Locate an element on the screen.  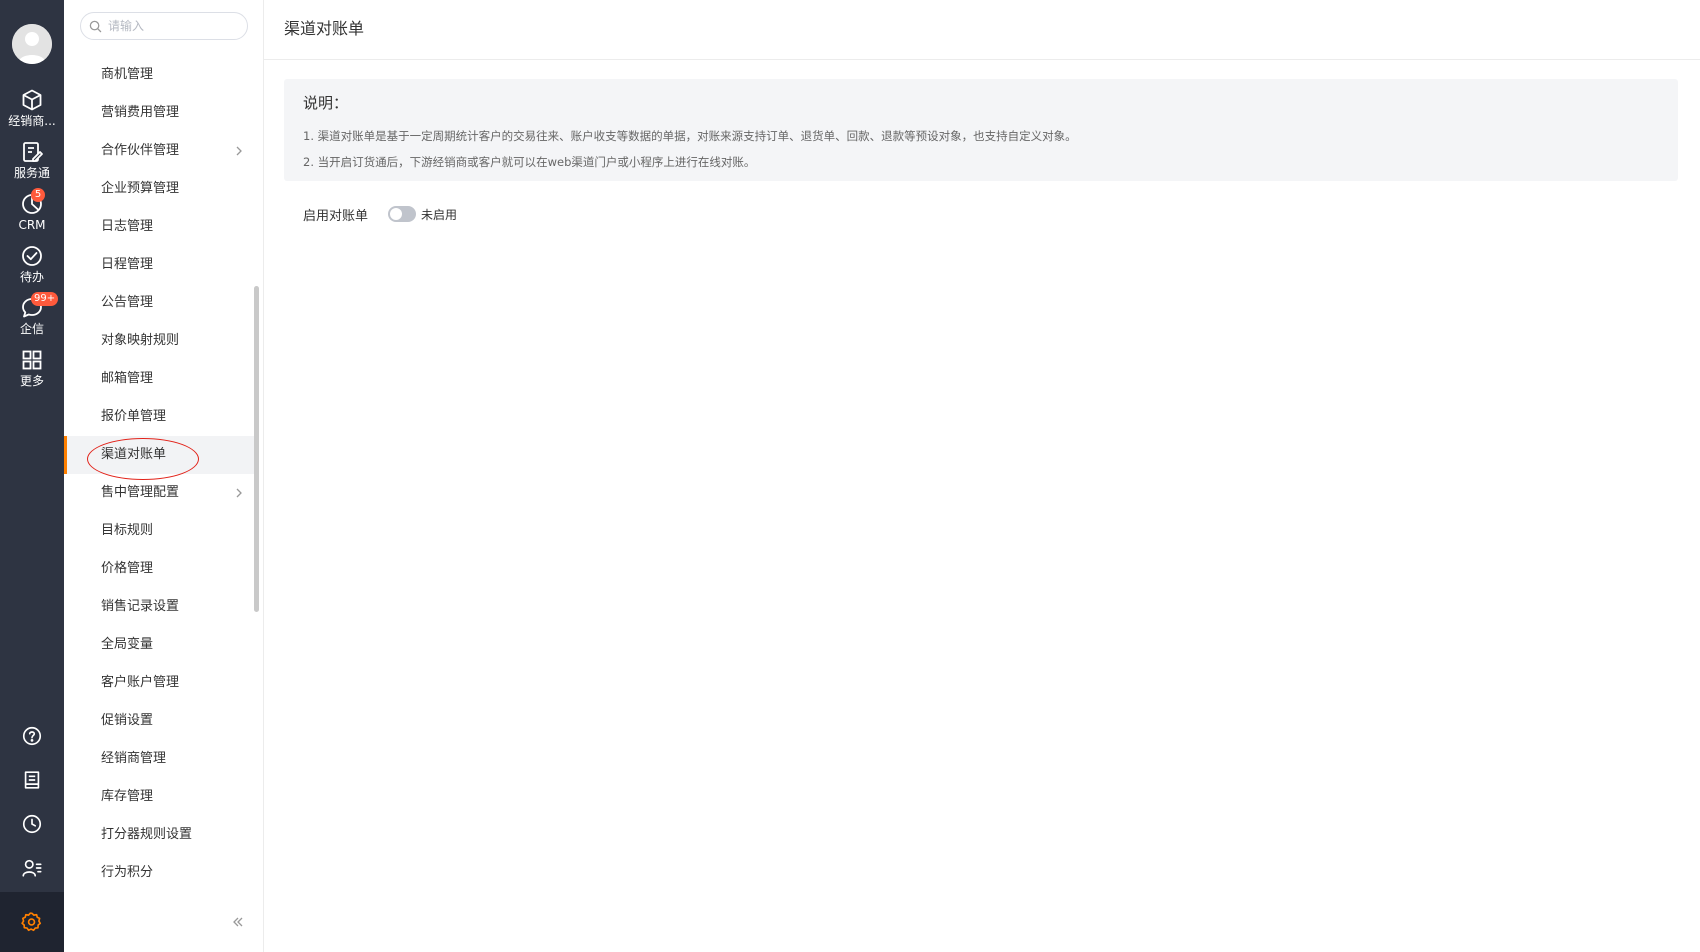
menu-item-partner: 合作伙伴管理 is located at coordinates (160, 151).